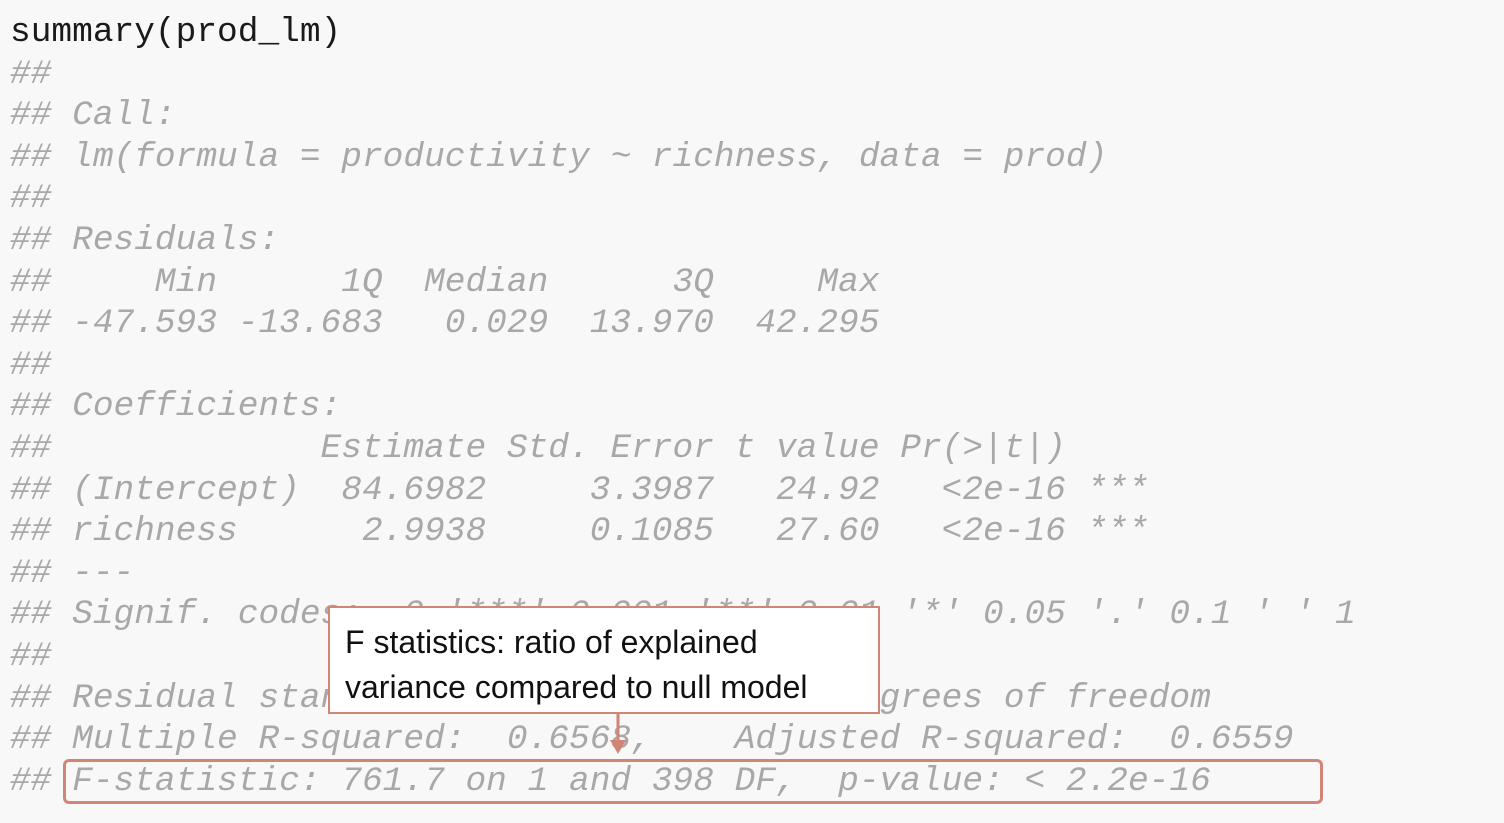  Describe the element at coordinates (145, 240) in the screenshot. I see `output-line: ## Residuals:` at that location.